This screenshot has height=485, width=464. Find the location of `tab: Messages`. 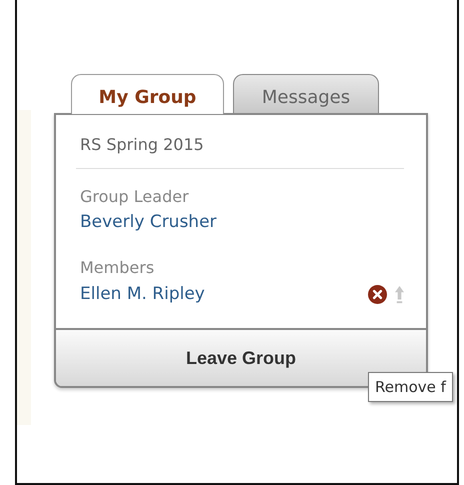

tab: Messages is located at coordinates (306, 93).